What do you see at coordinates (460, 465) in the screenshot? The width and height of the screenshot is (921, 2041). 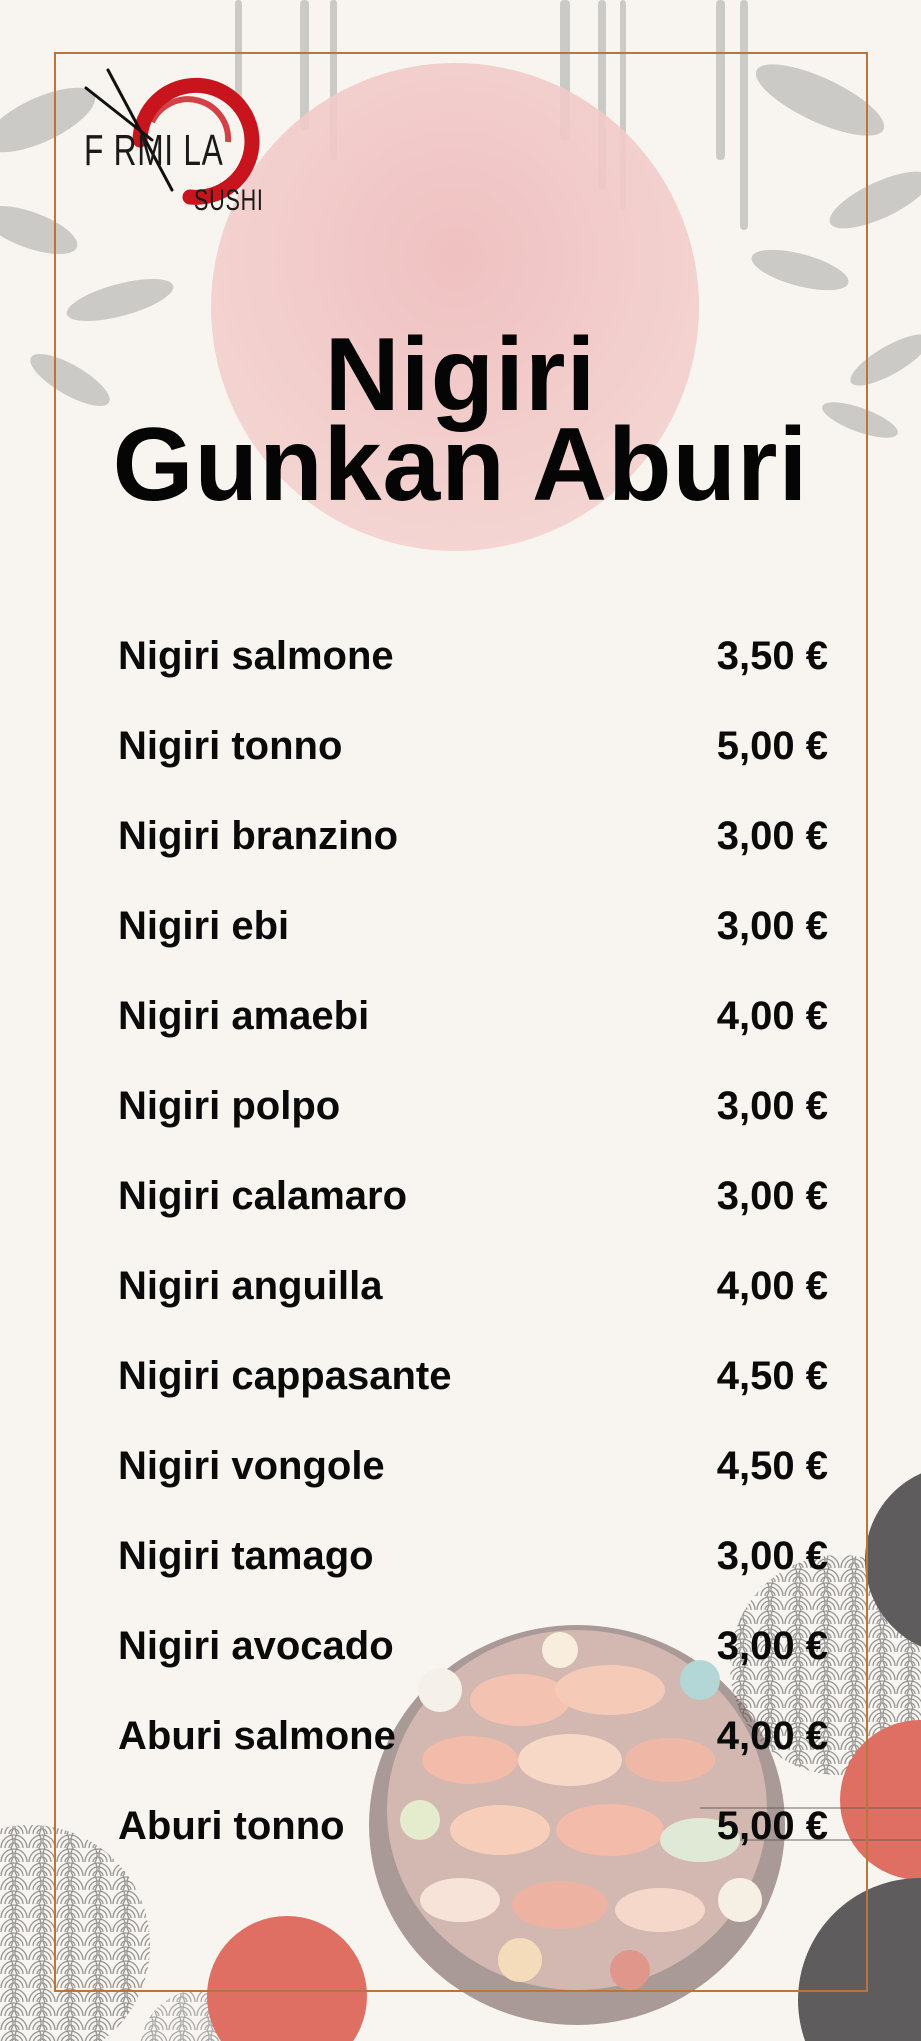 I see `page-title-line-2: Gunkan Aburi` at bounding box center [460, 465].